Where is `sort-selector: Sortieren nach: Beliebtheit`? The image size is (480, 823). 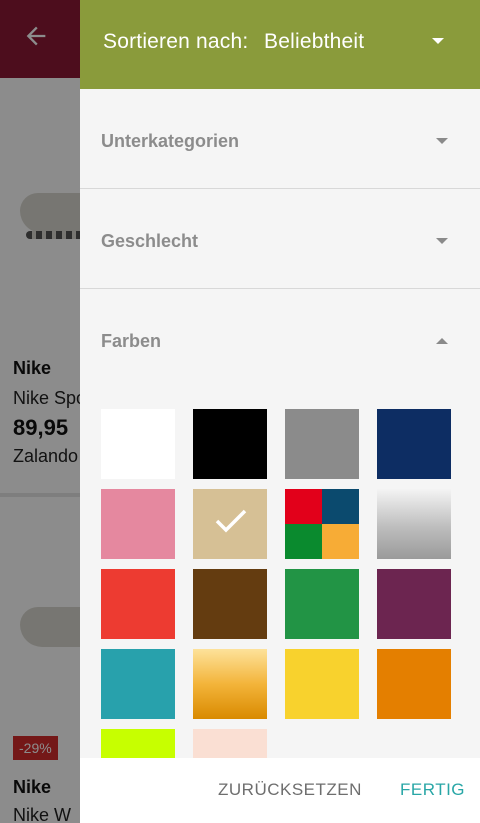 sort-selector: Sortieren nach: Beliebtheit is located at coordinates (280, 44).